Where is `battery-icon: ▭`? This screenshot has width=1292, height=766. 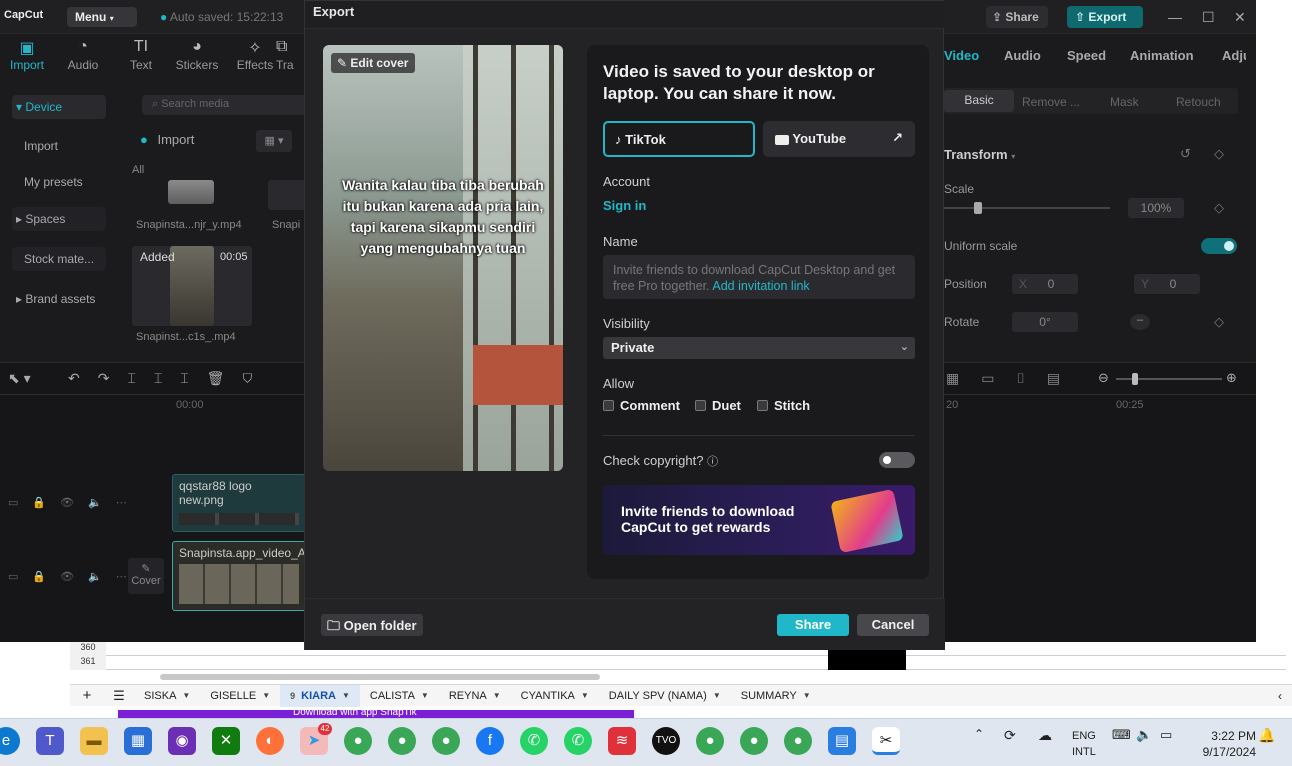
battery-icon: ▭ is located at coordinates (1166, 735).